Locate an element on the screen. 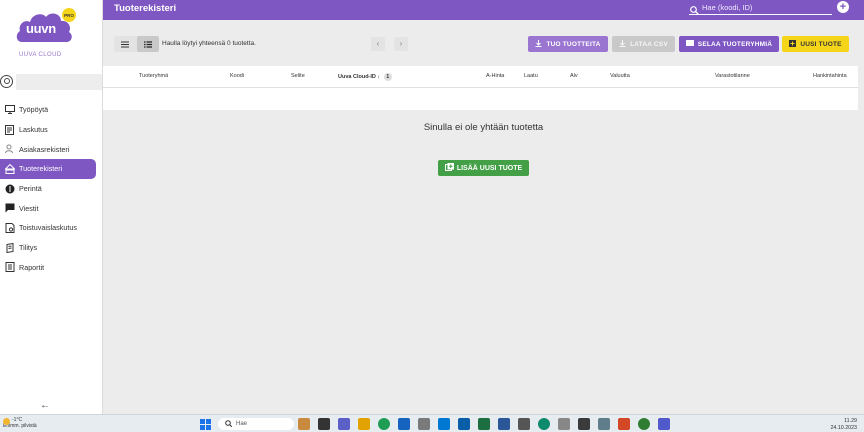 This screenshot has width=864, height=432. monitor-icon is located at coordinates (9, 109).